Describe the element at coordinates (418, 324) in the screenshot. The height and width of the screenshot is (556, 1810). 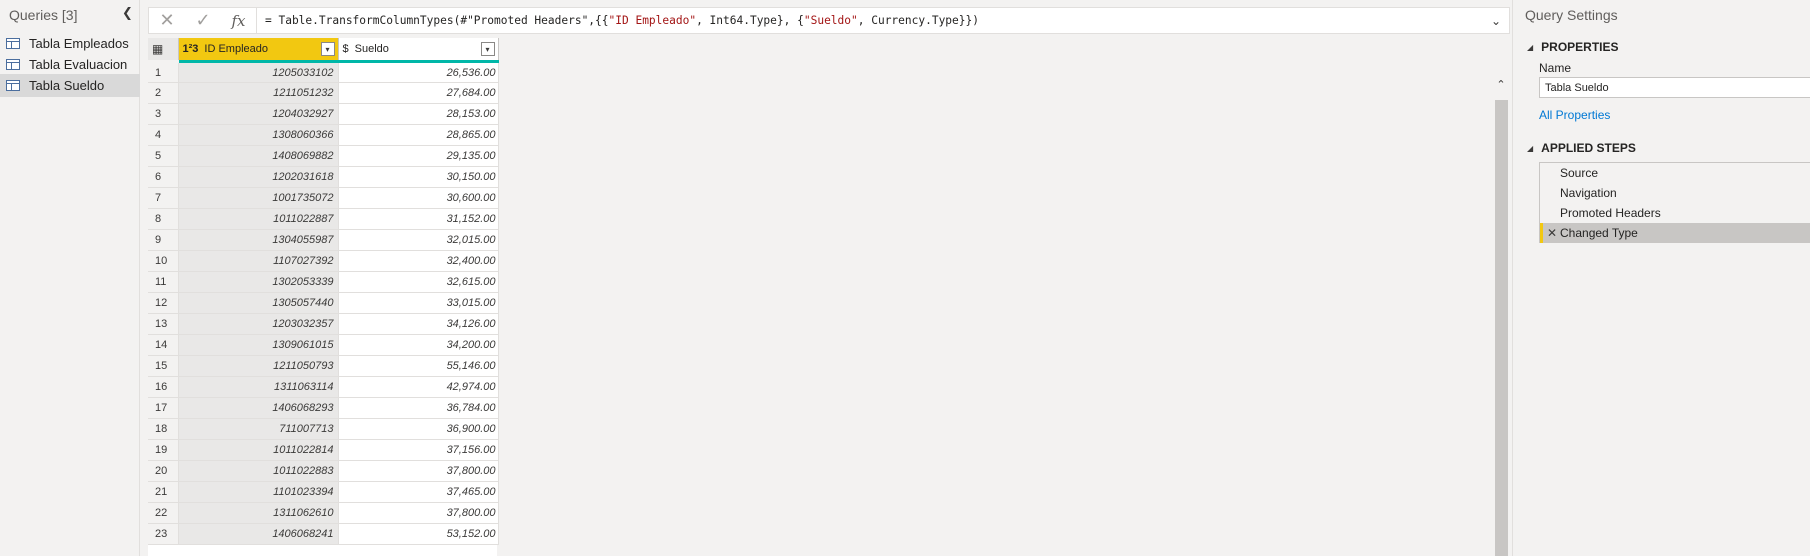
I see `cell-sueldo: 34,126.00` at that location.